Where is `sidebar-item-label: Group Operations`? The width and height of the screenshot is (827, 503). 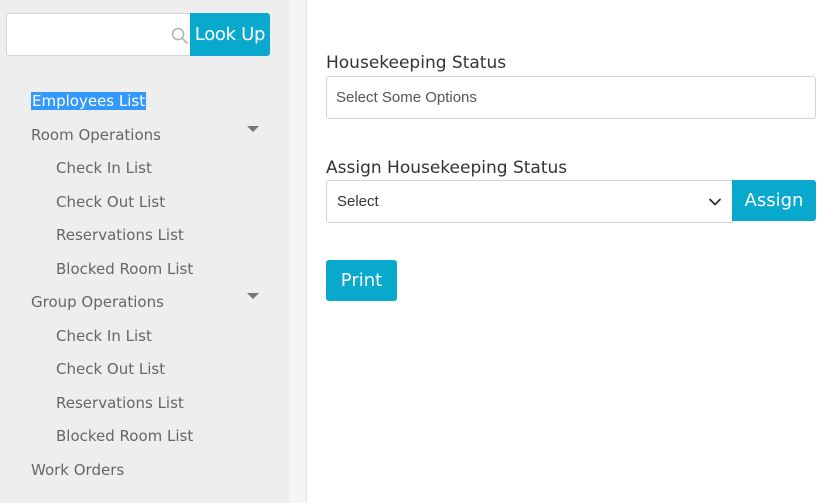
sidebar-item-label: Group Operations is located at coordinates (97, 302).